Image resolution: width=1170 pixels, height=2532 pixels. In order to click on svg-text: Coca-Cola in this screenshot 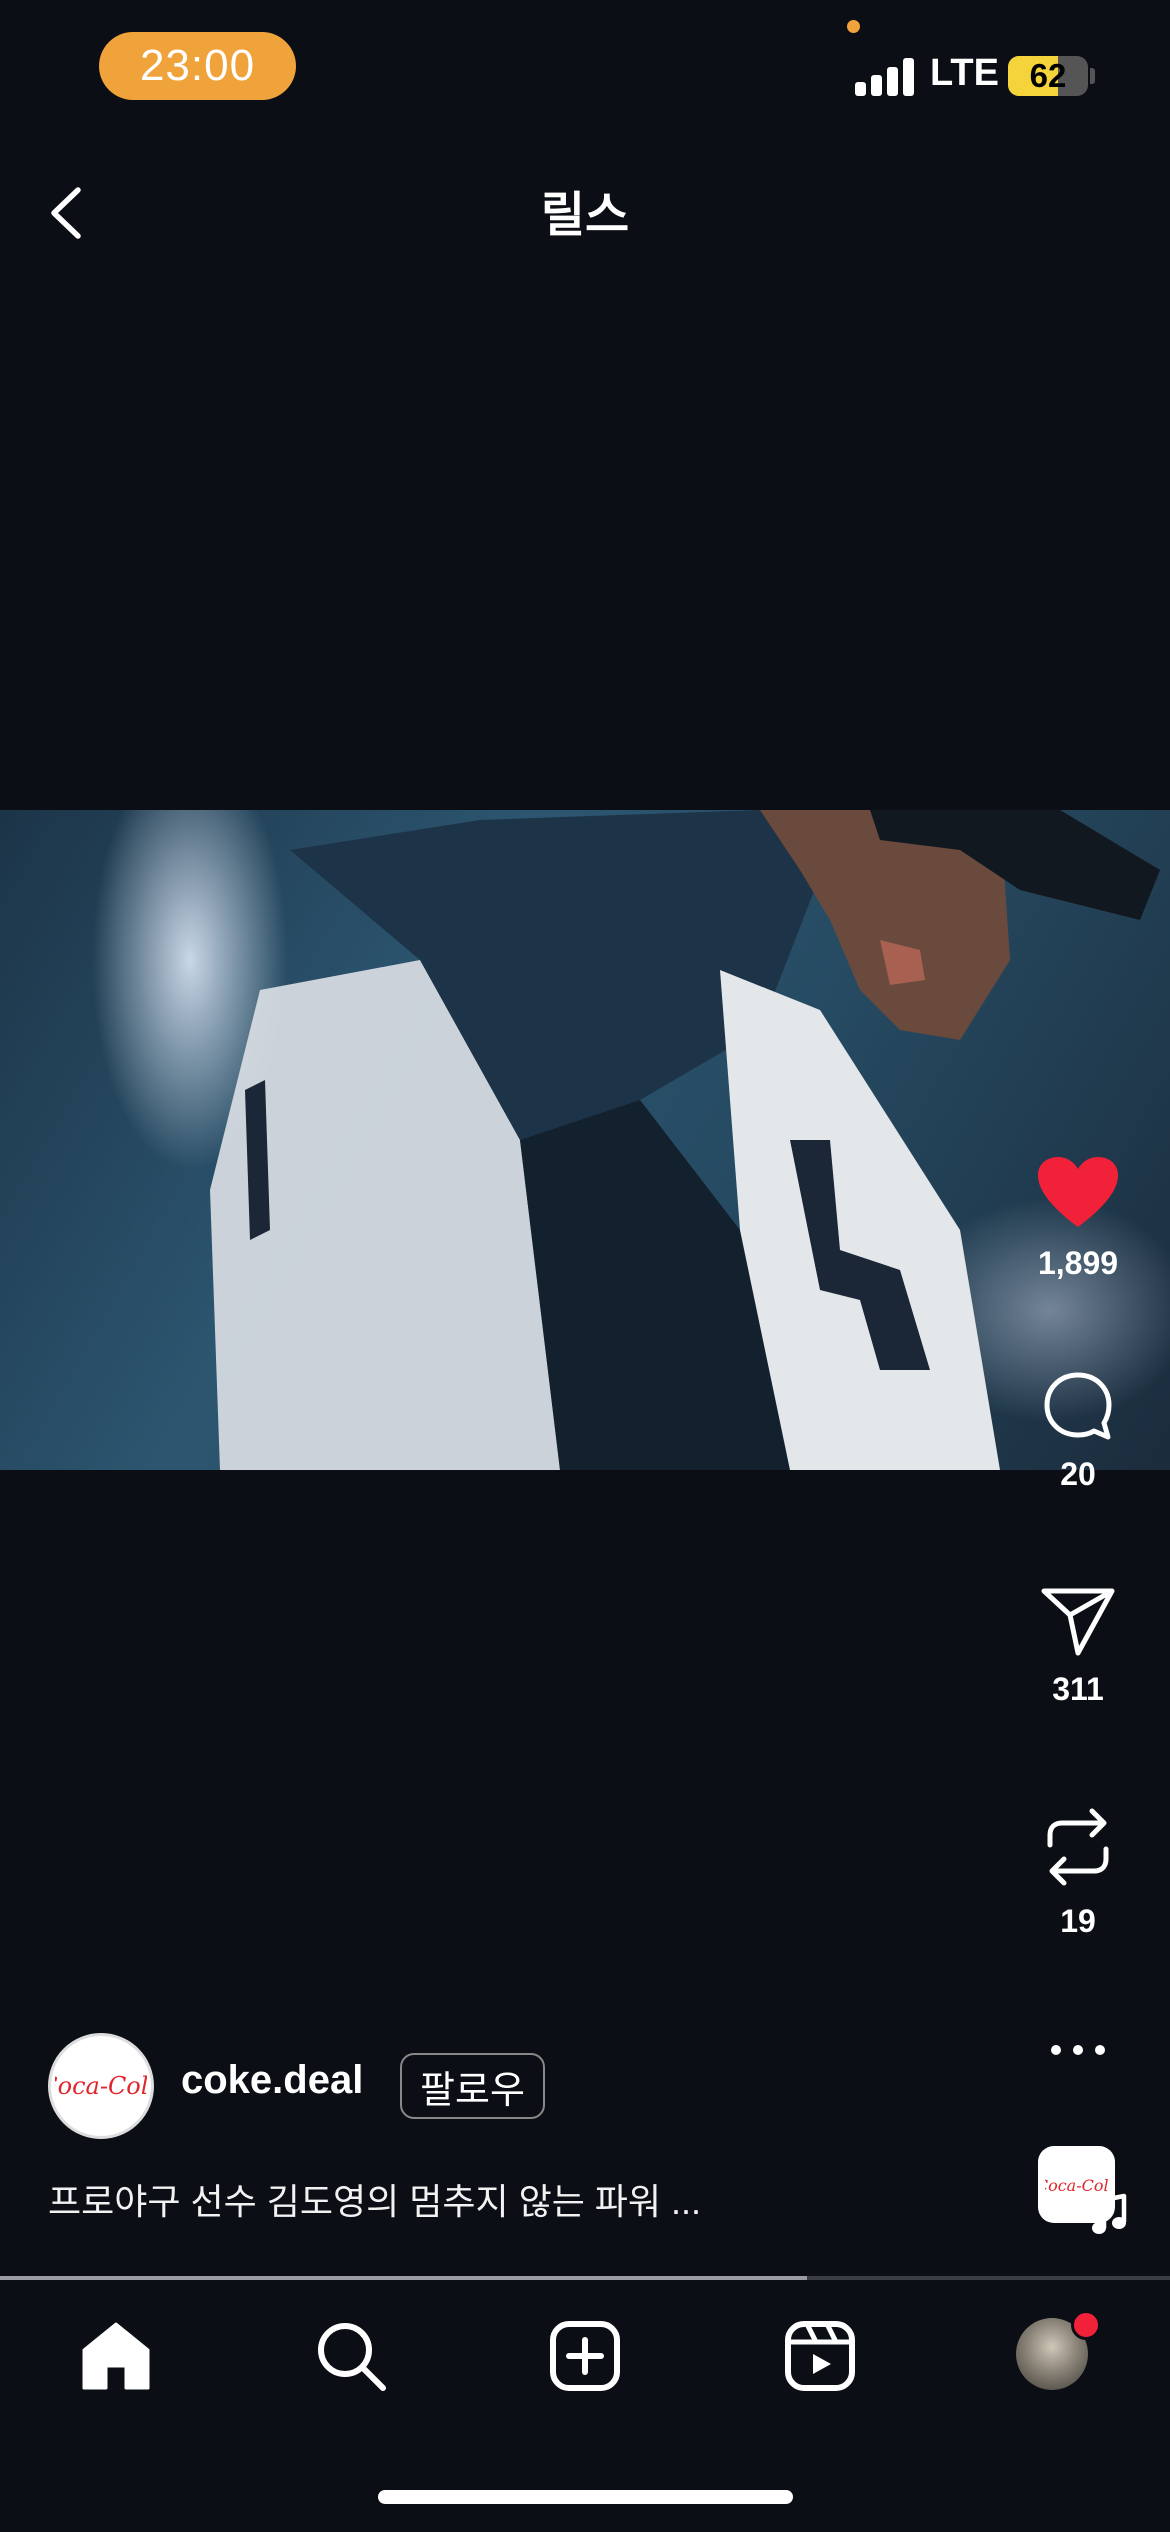, I will do `click(101, 2086)`.